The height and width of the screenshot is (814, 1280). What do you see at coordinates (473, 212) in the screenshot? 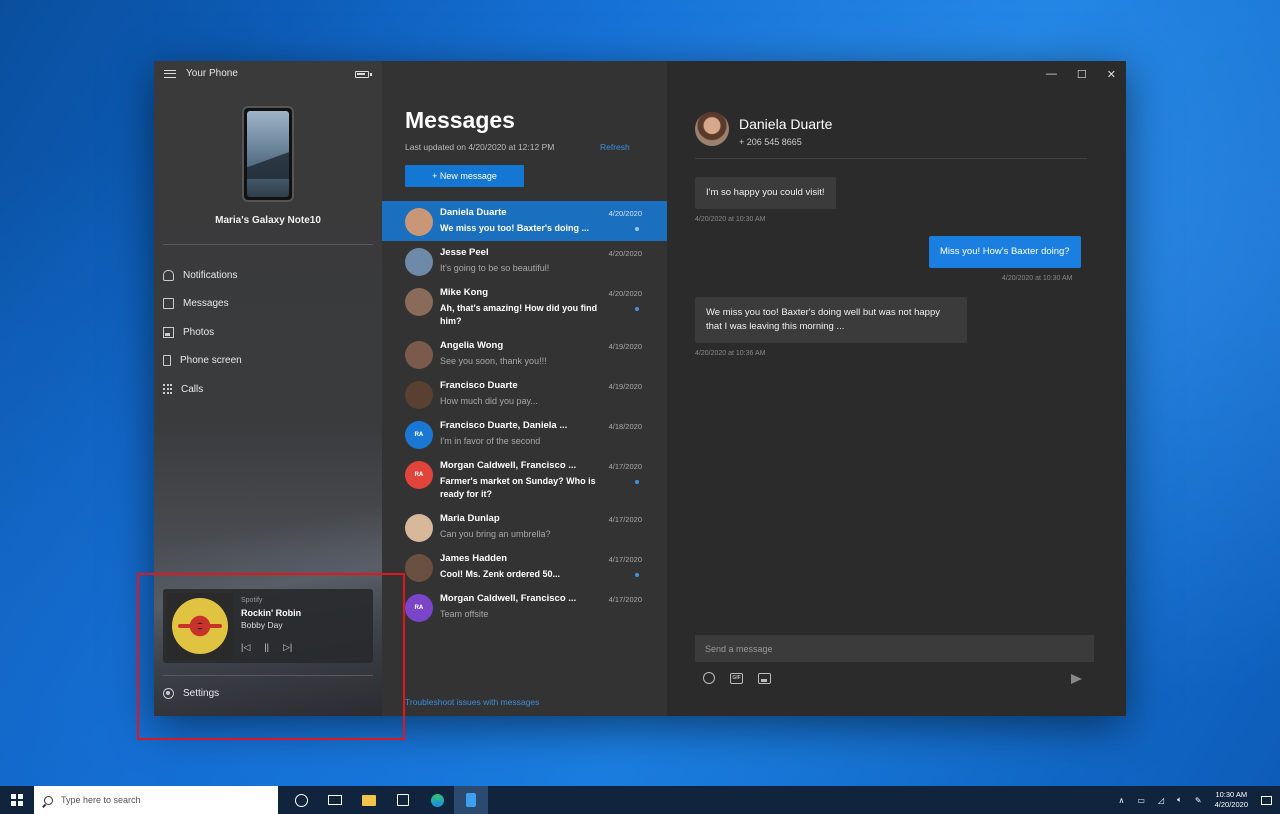
I see `conversation-name: Daniela Duarte` at bounding box center [473, 212].